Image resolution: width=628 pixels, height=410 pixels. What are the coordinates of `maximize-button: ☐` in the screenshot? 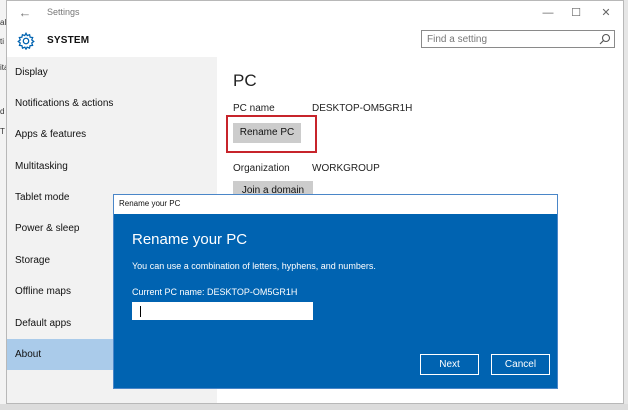 It's located at (576, 13).